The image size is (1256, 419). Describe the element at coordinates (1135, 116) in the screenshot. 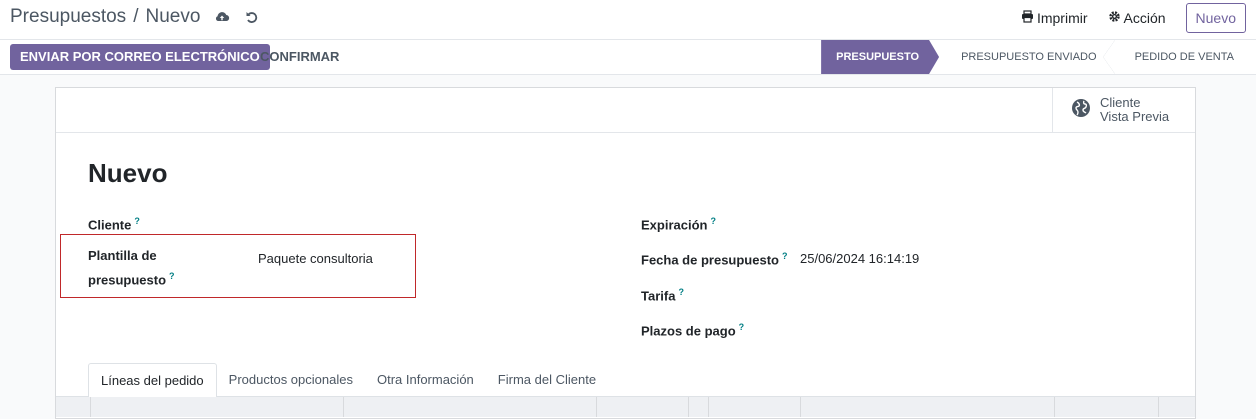

I see `preview-line2: Vista Previa` at that location.